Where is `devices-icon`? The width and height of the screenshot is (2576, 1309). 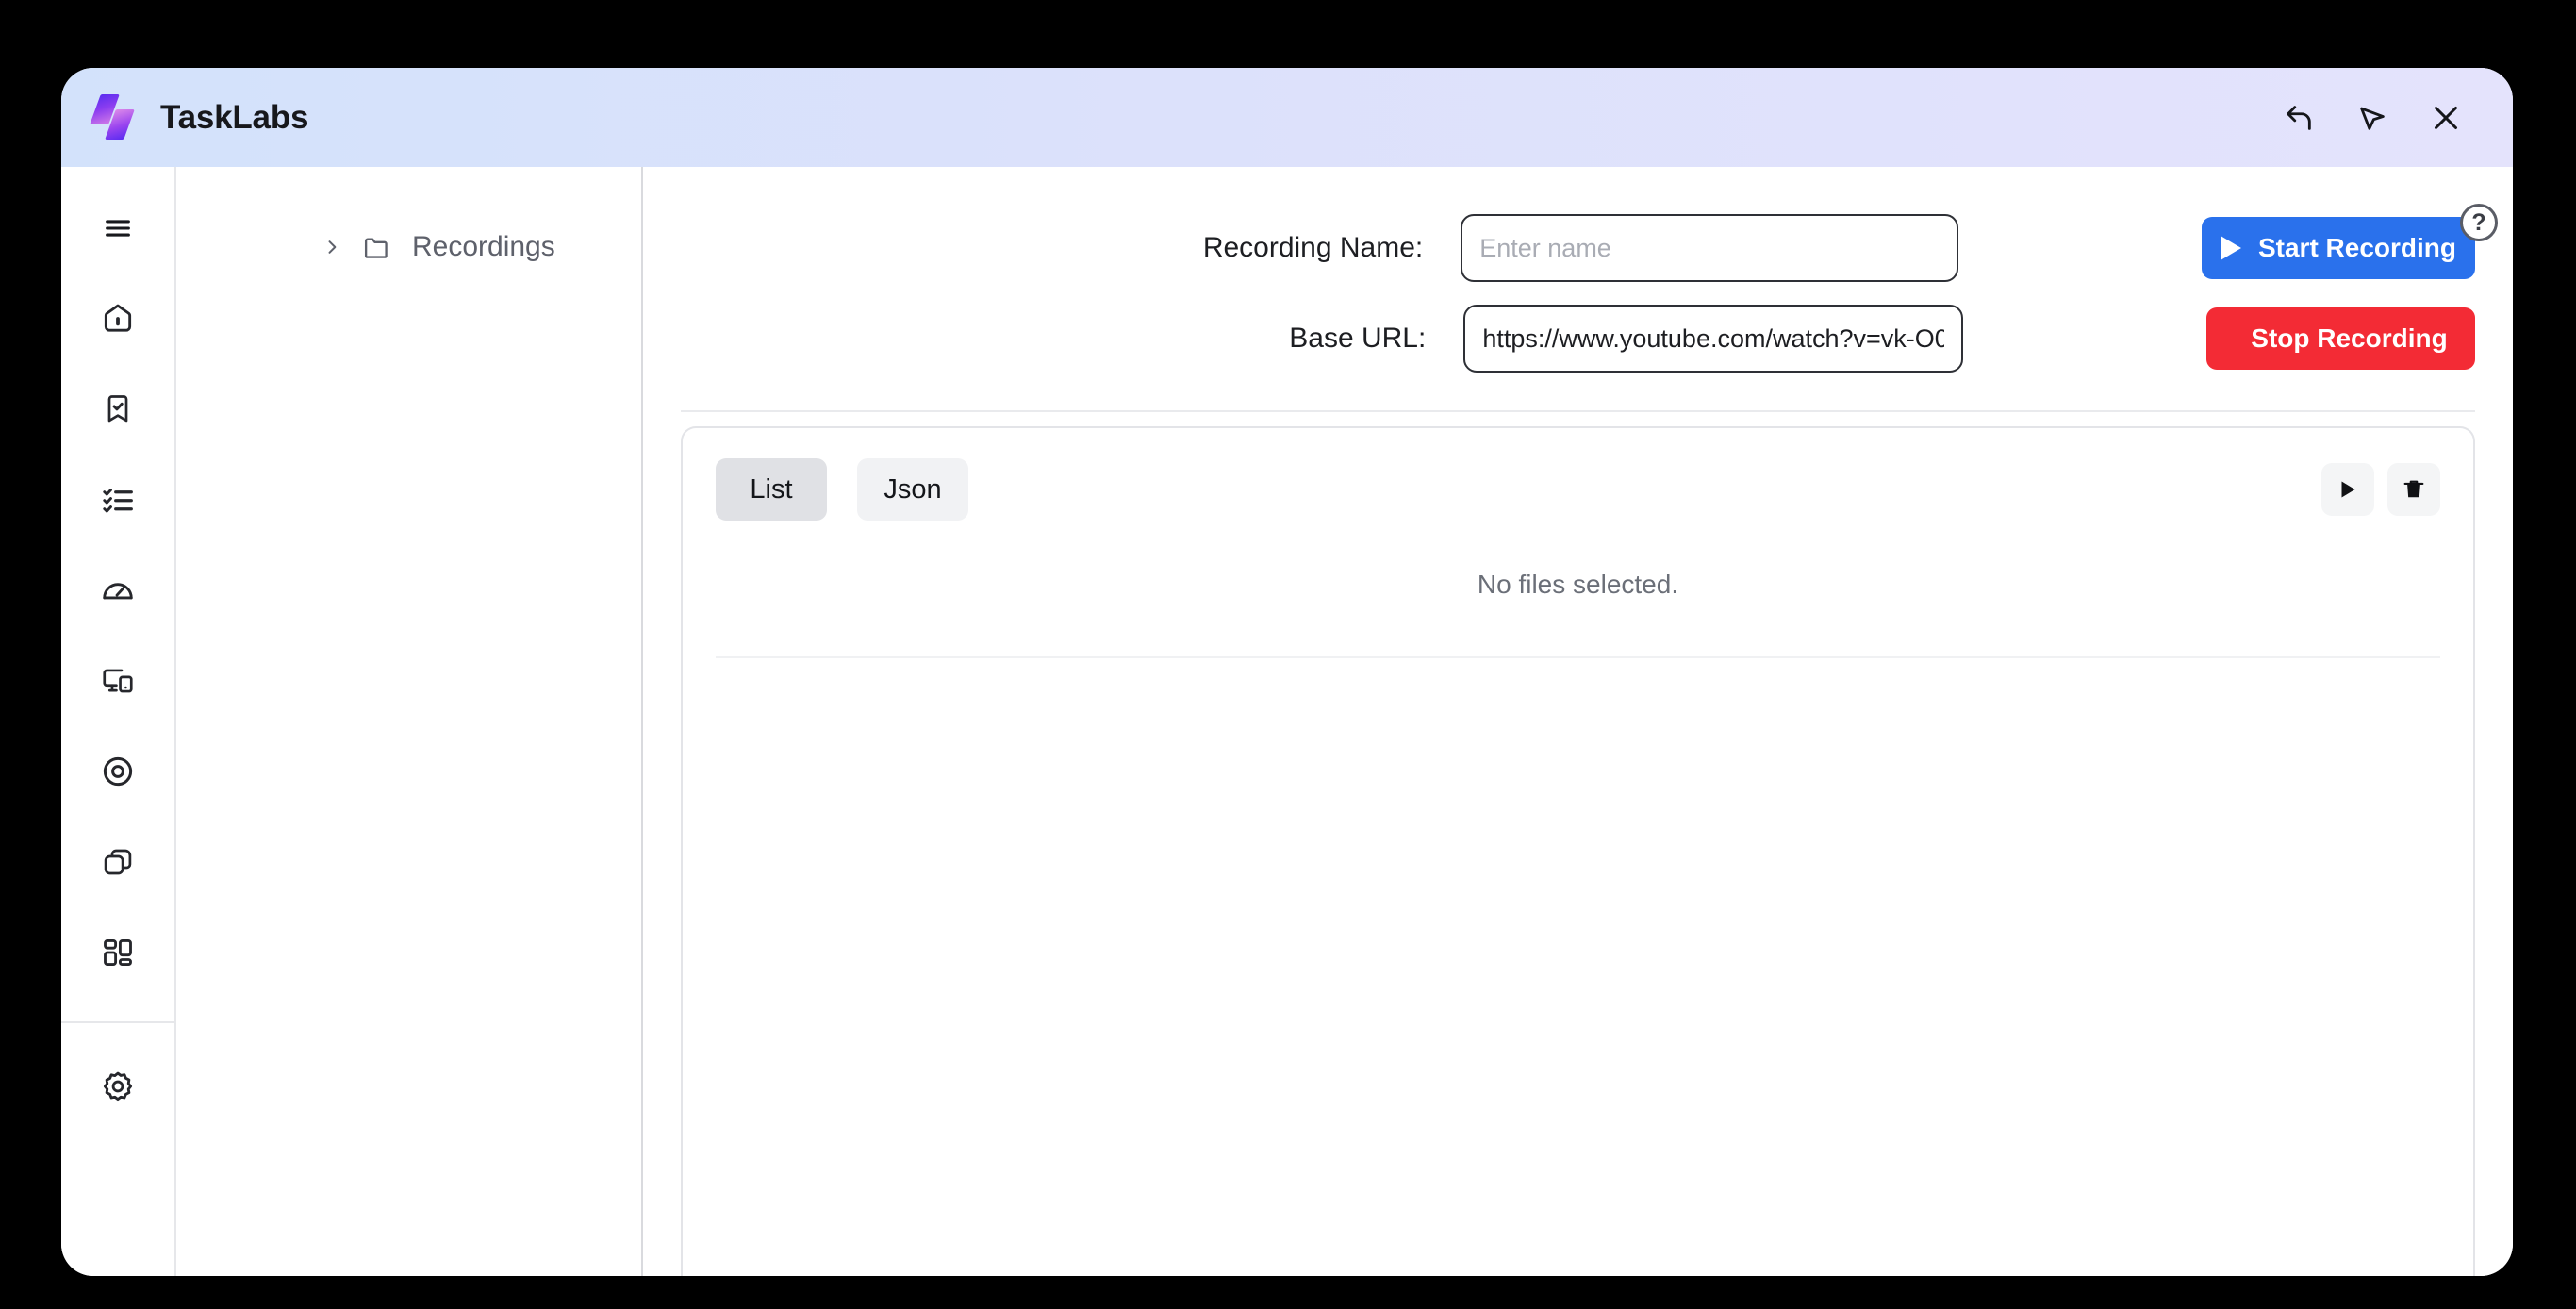
devices-icon is located at coordinates (118, 681).